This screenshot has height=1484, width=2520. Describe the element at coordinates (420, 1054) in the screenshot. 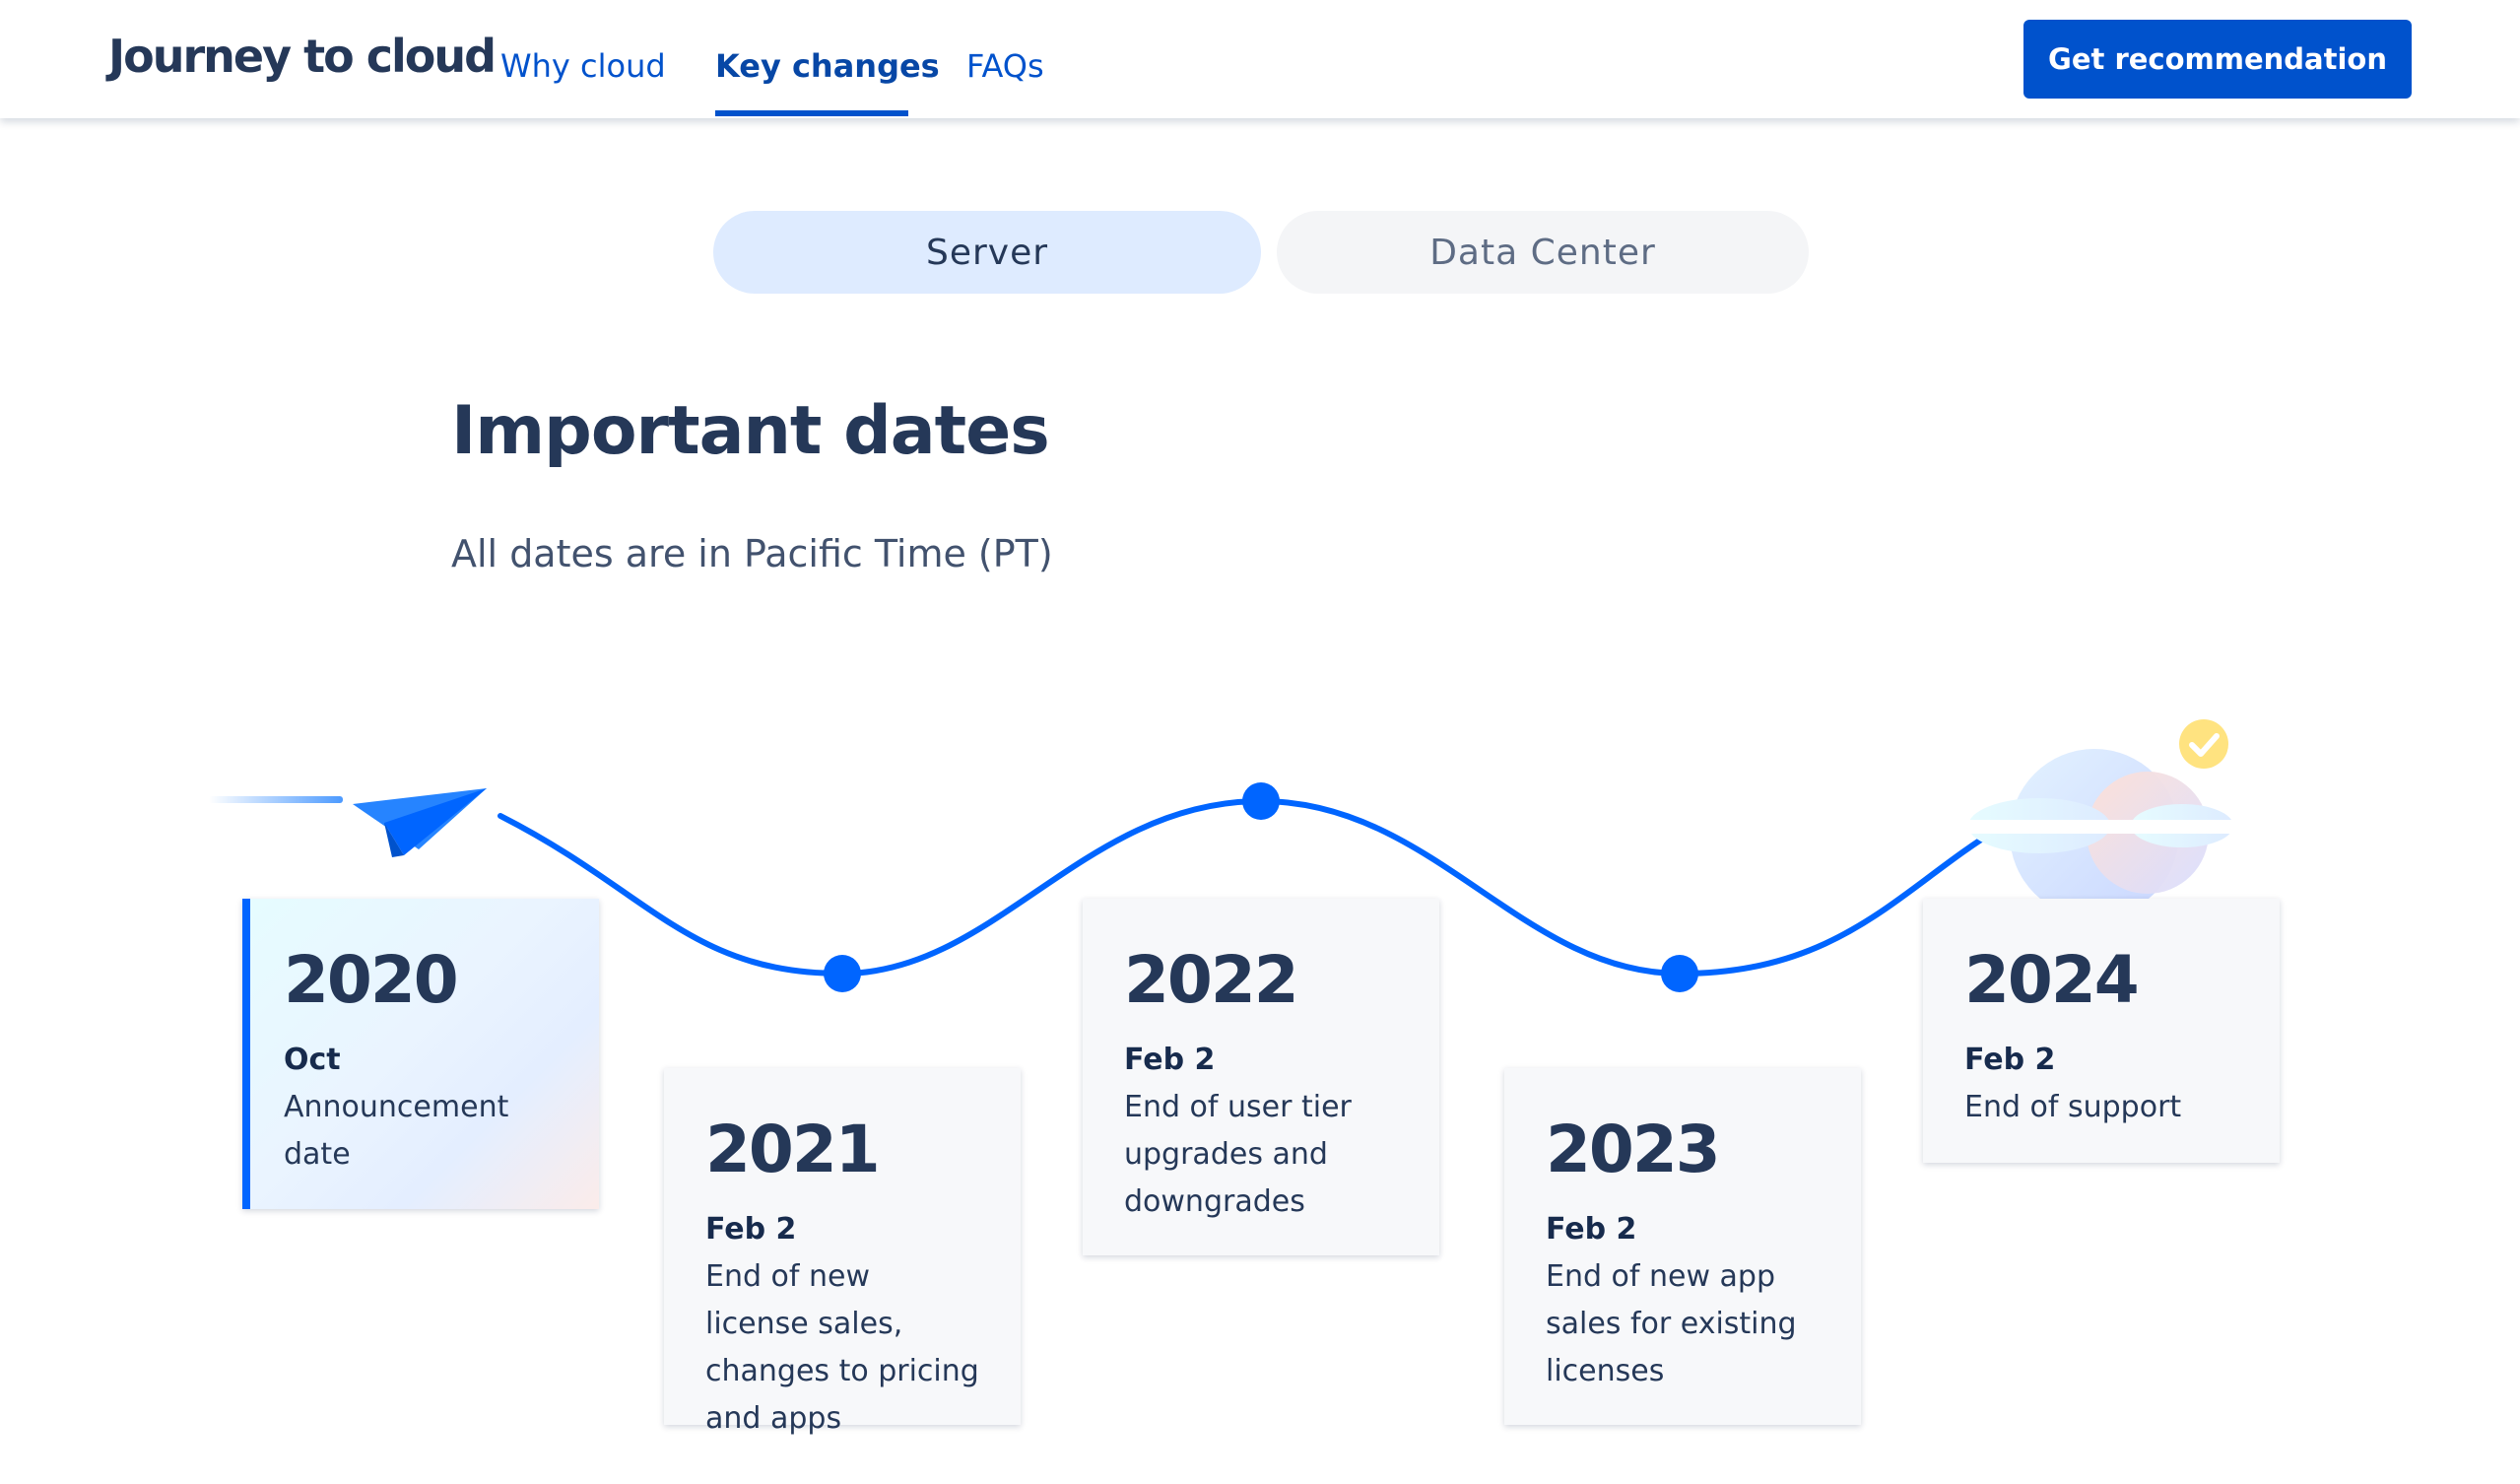

I see `timeline-card-2020: 2020 Oct Announcement date` at that location.